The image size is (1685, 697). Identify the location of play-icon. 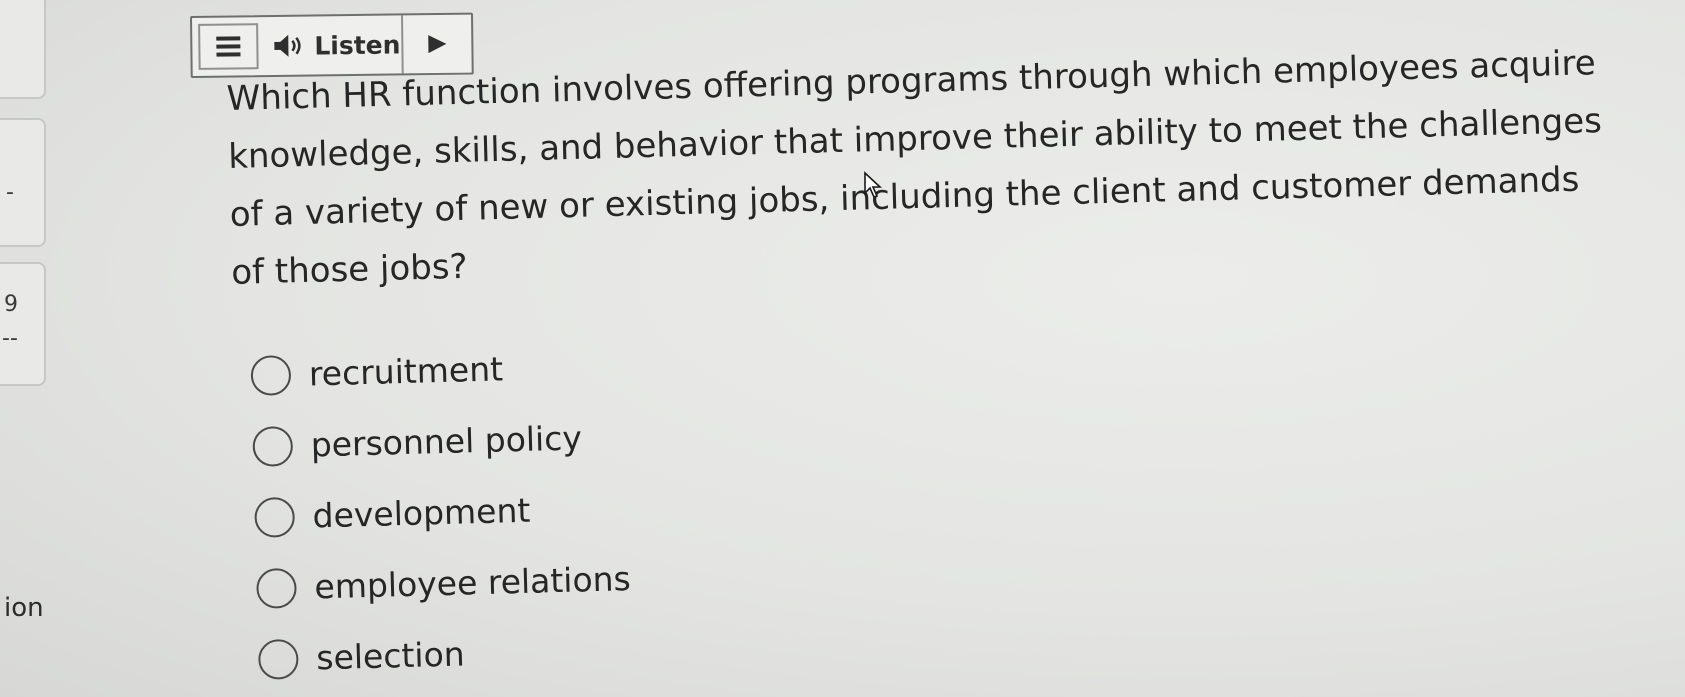
(437, 44).